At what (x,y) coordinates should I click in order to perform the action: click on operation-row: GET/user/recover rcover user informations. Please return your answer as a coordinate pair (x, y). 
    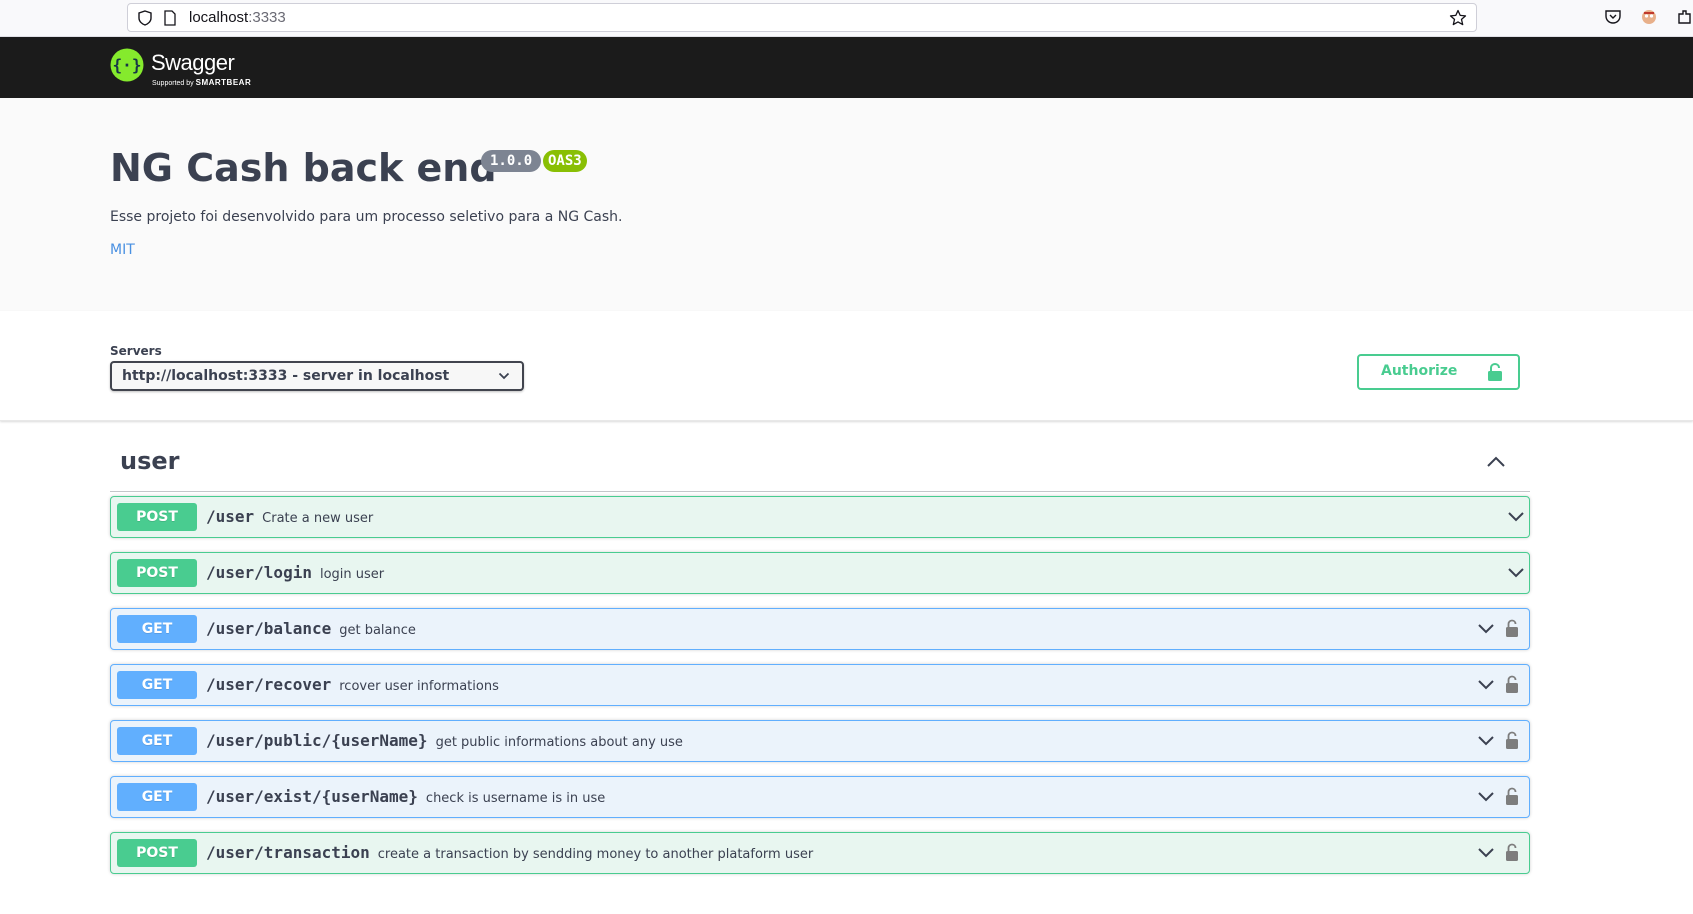
    Looking at the image, I should click on (820, 685).